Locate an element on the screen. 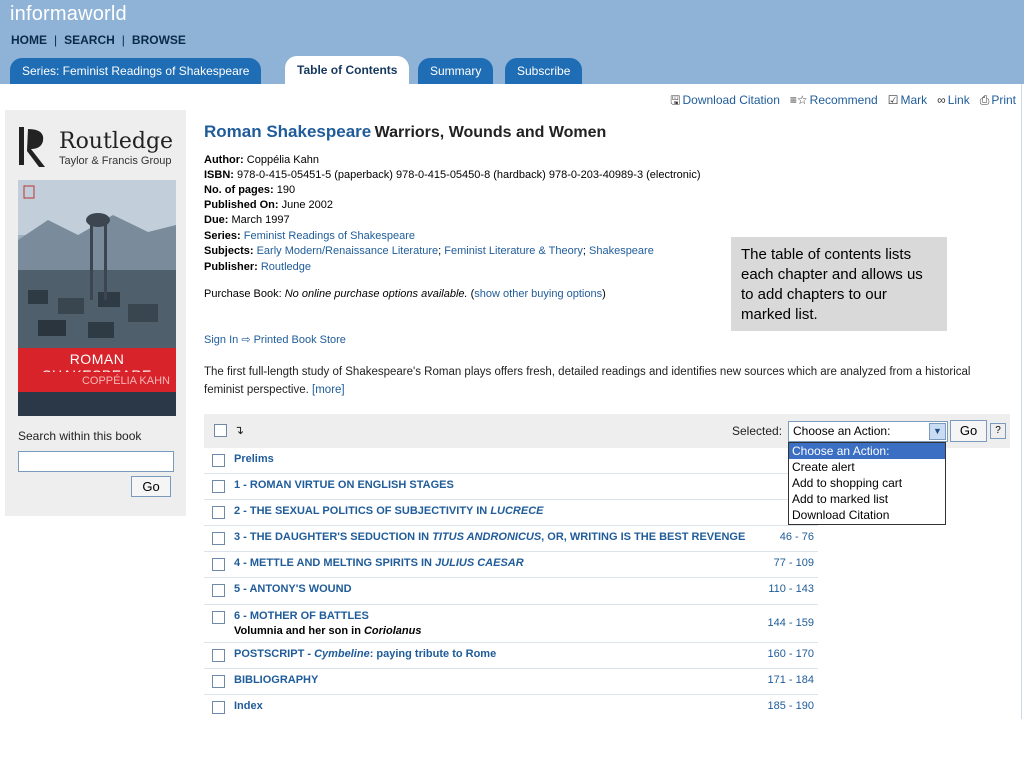 The width and height of the screenshot is (1024, 768). cover-photo is located at coordinates (97, 264).